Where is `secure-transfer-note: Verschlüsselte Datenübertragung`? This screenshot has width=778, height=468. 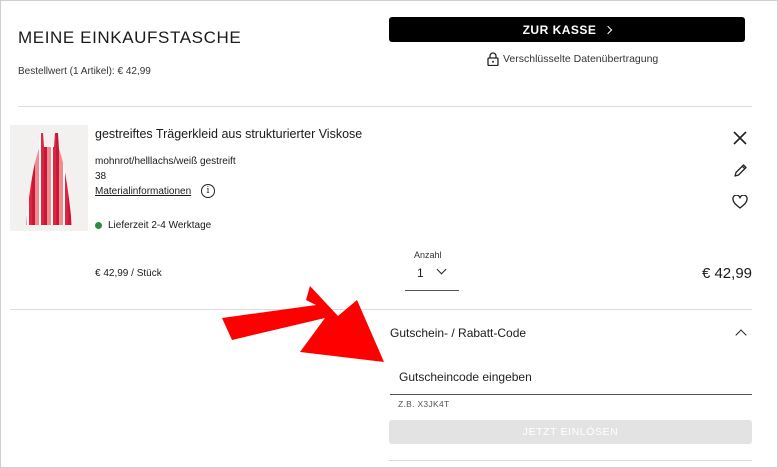
secure-transfer-note: Verschlüsselte Datenübertragung is located at coordinates (572, 59).